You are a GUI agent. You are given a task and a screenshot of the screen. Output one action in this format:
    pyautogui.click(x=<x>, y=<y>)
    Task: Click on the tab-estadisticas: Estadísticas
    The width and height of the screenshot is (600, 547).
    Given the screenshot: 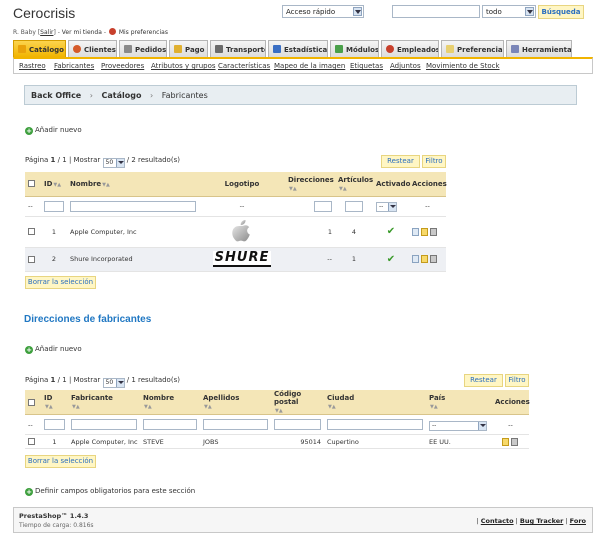 What is the action you would take?
    pyautogui.click(x=298, y=48)
    